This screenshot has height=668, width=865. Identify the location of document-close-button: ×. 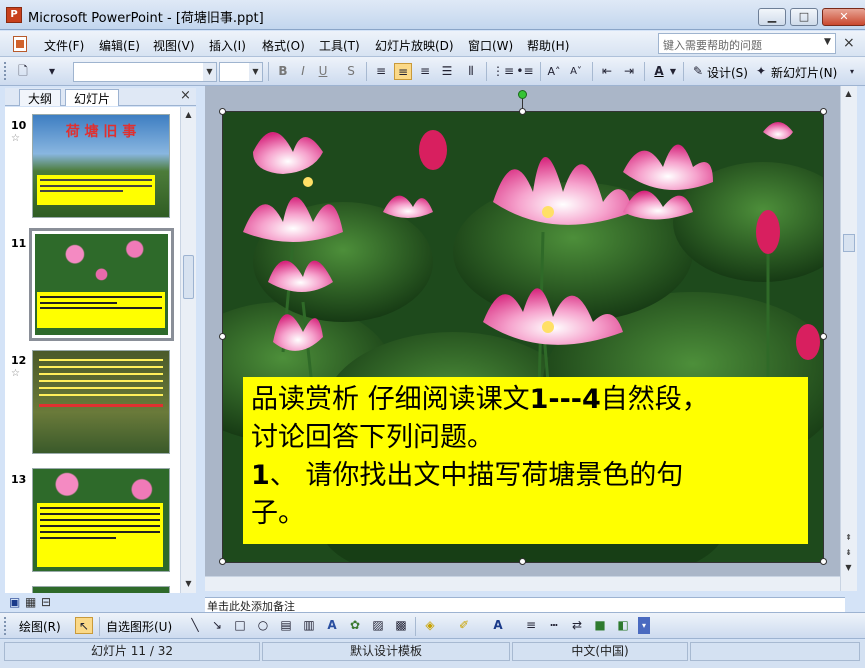
(849, 43).